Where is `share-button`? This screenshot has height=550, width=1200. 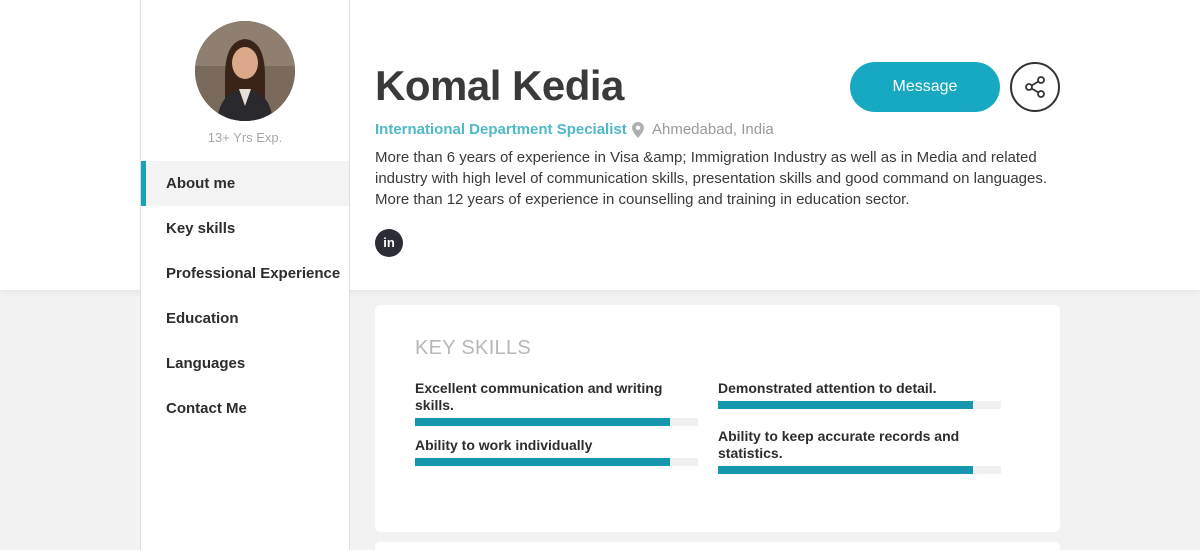 share-button is located at coordinates (1035, 87).